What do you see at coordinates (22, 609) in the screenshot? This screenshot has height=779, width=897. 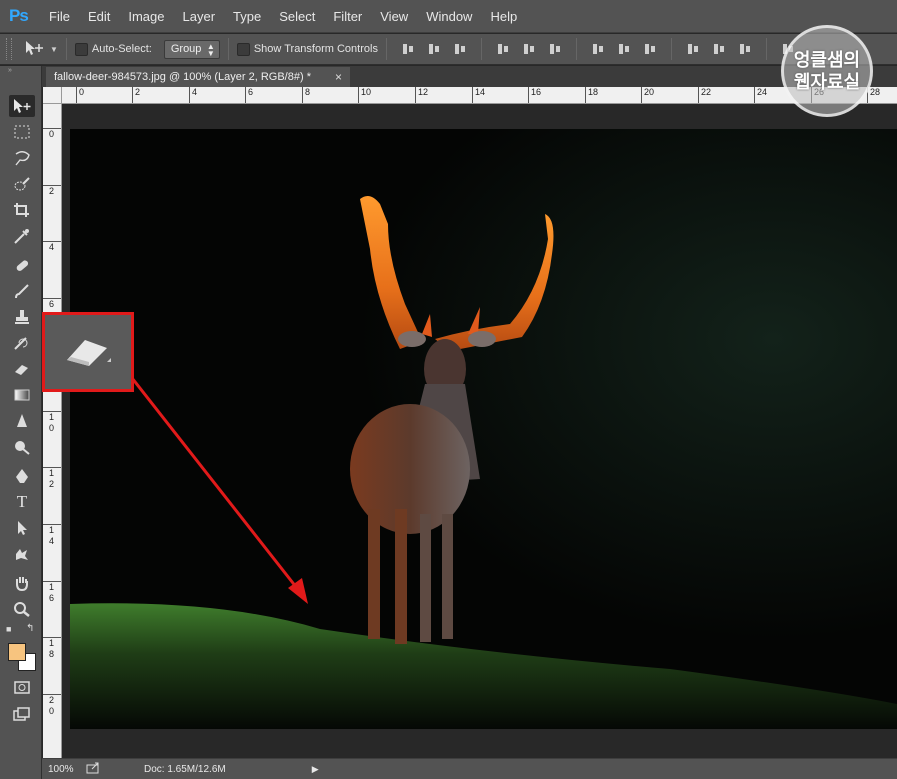 I see `zoom-tool-button` at bounding box center [22, 609].